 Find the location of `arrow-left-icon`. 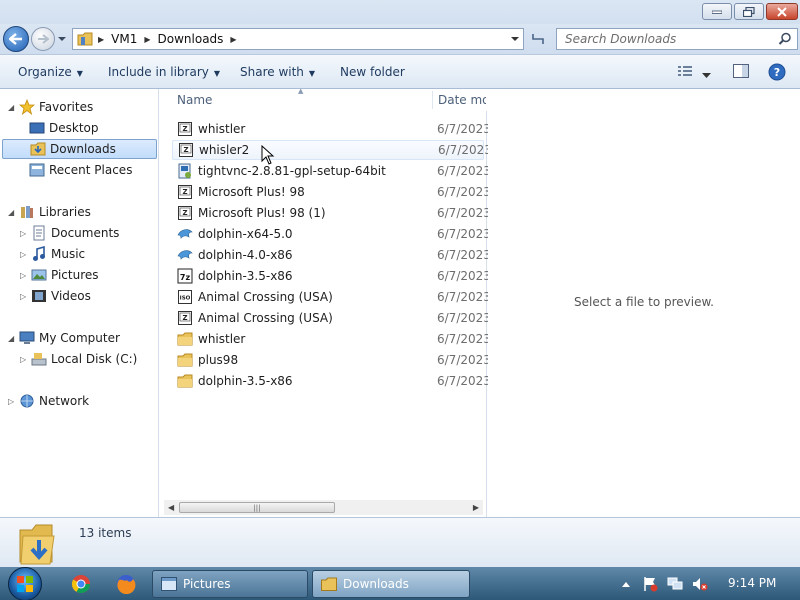

arrow-left-icon is located at coordinates (15, 39).